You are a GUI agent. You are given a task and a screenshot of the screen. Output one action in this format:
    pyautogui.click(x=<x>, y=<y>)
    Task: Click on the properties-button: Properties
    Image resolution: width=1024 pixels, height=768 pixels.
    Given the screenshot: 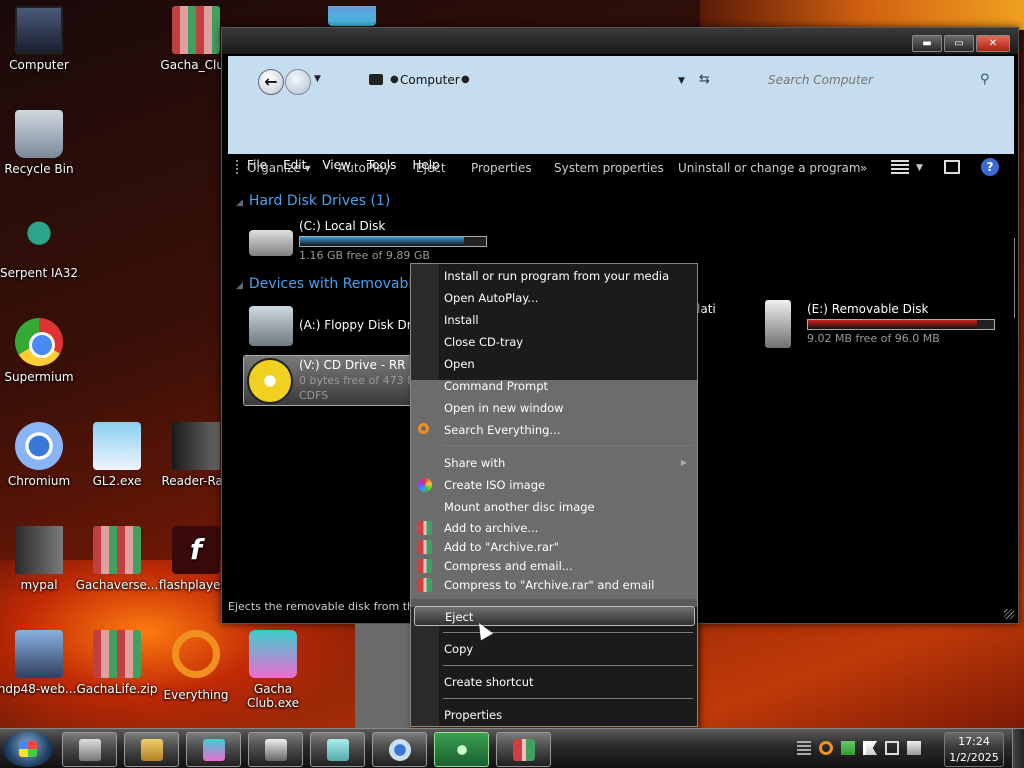 What is the action you would take?
    pyautogui.click(x=501, y=168)
    